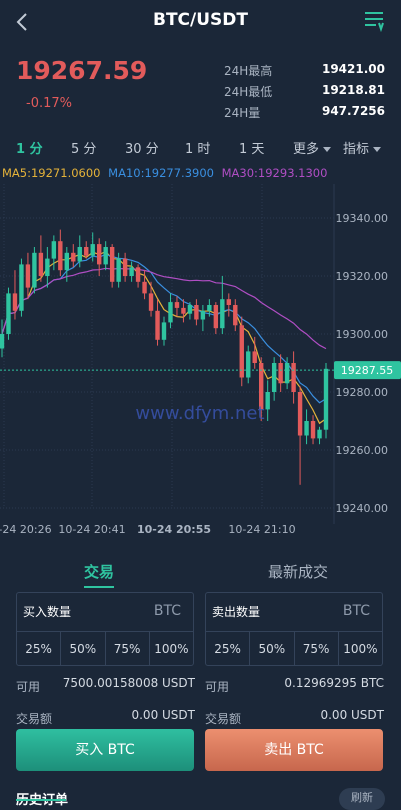 The image size is (401, 810). What do you see at coordinates (128, 683) in the screenshot?
I see `buy-available-value: 7500.00158008 USDT` at bounding box center [128, 683].